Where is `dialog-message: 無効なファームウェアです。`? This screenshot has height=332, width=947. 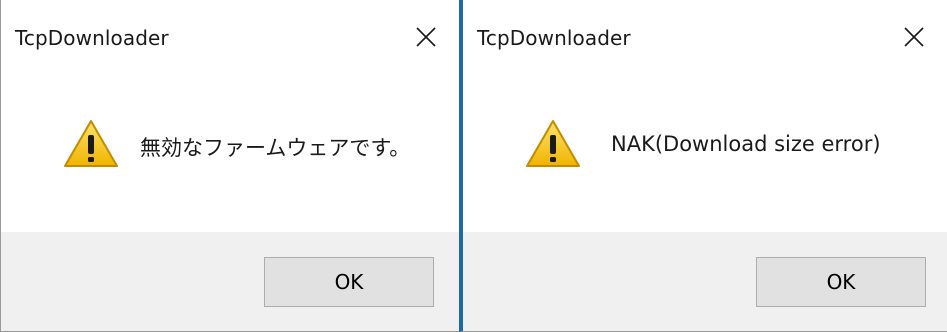
dialog-message: 無効なファームウェアです。 is located at coordinates (275, 148).